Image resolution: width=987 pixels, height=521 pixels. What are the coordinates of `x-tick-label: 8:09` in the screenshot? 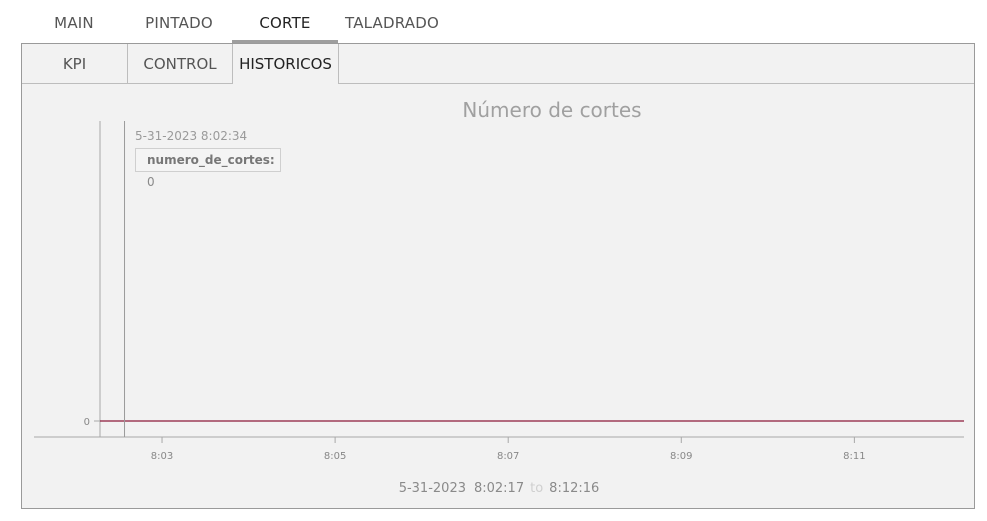 It's located at (681, 456).